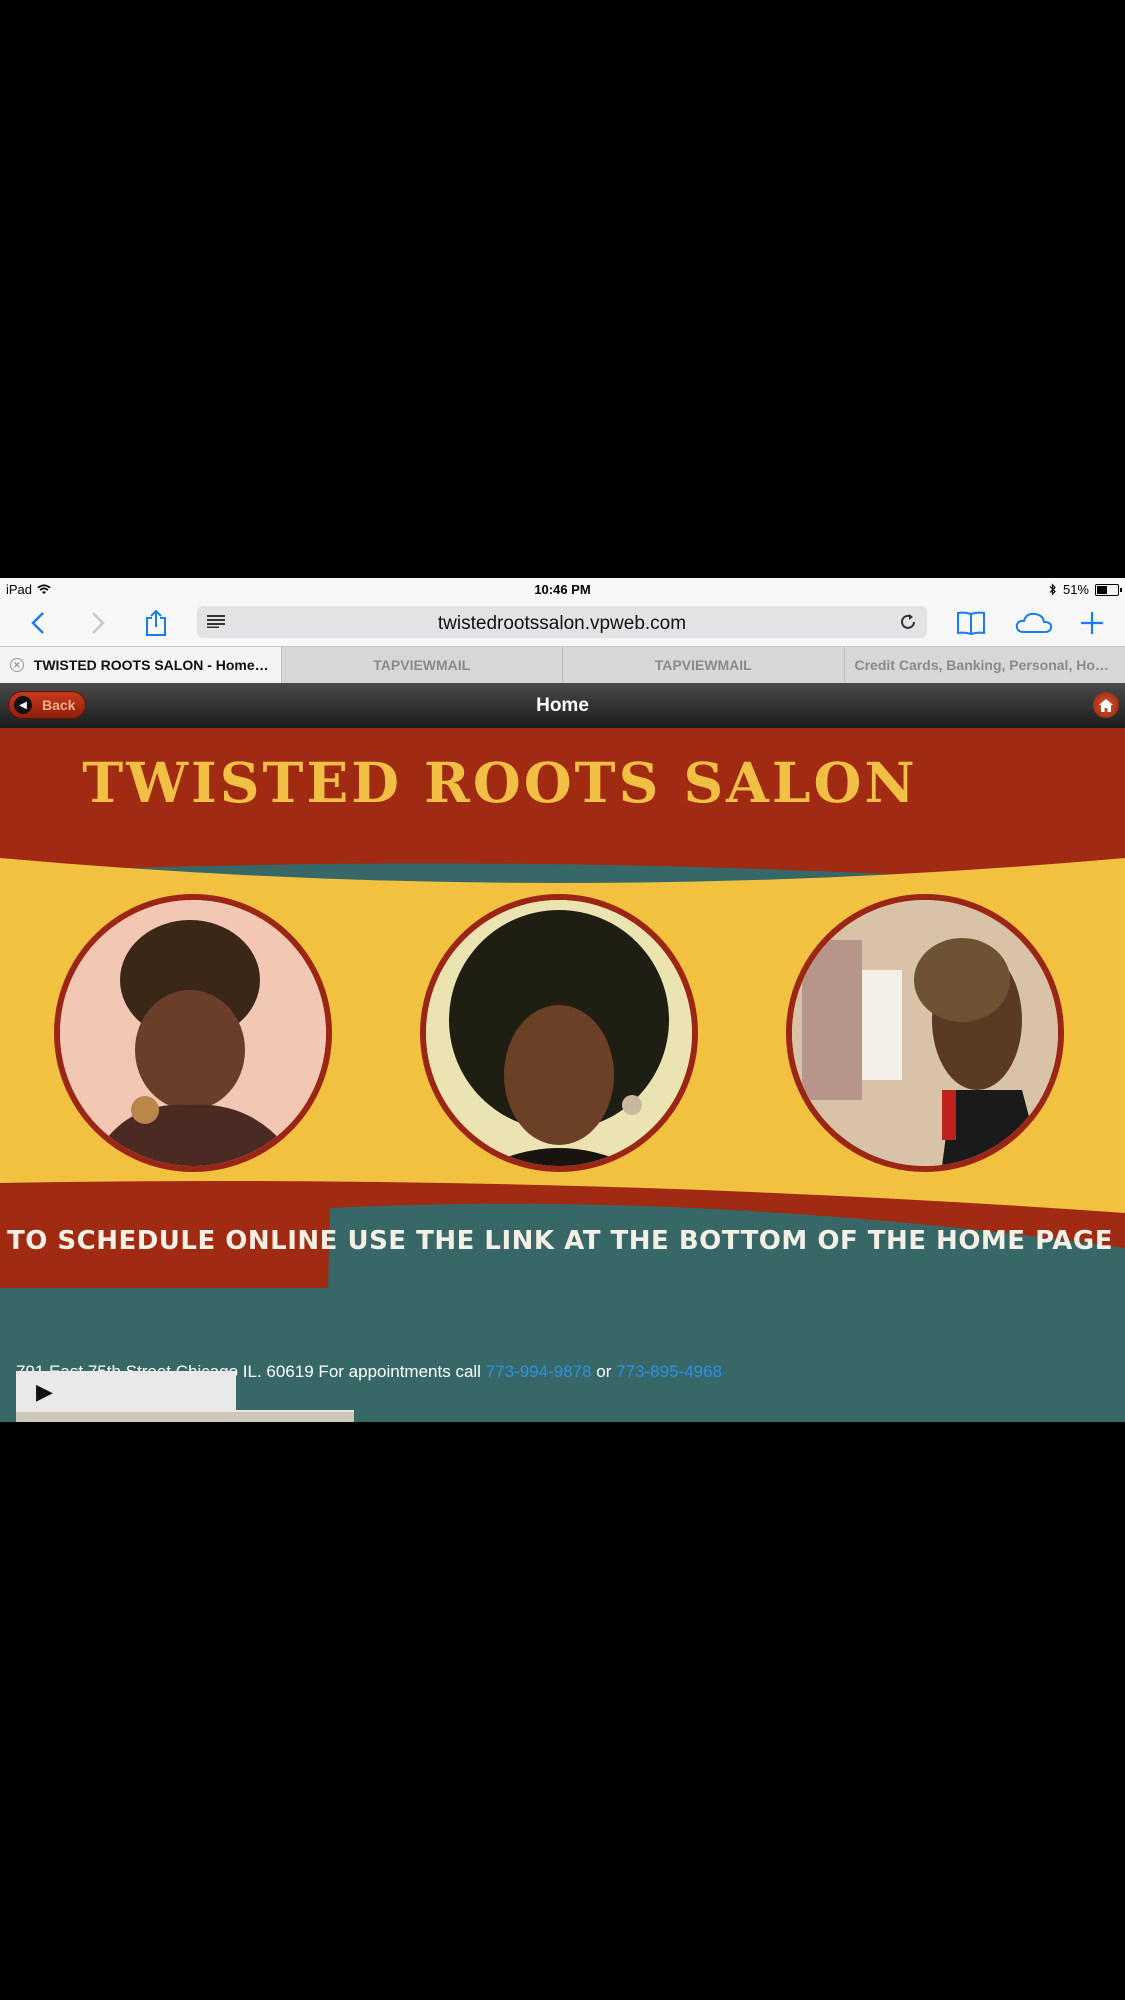 This screenshot has height=2000, width=1125. I want to click on tab-tapviewmail-2: TAPVIEWMAIL, so click(703, 665).